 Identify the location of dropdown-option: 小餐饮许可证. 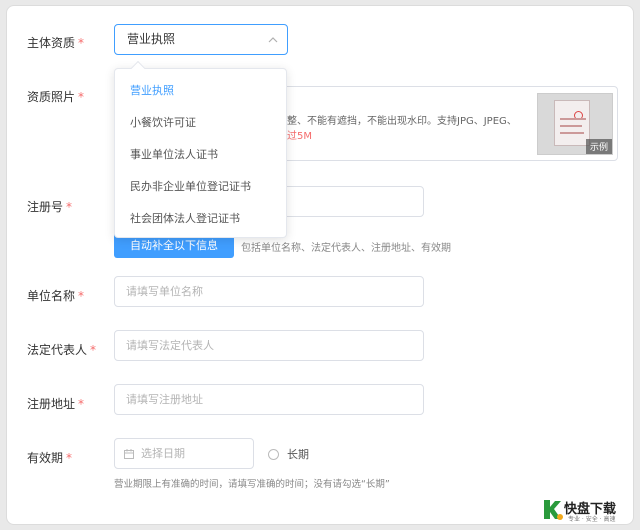
(200, 123).